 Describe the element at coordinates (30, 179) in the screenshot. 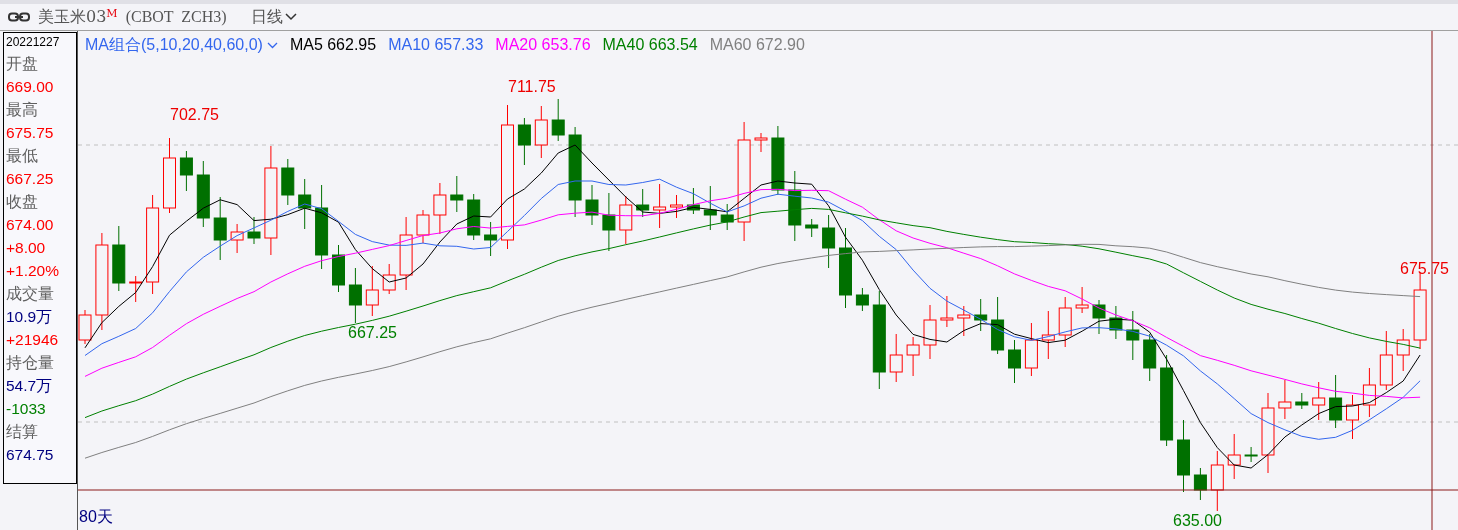

I see `info-value: 667.25` at that location.